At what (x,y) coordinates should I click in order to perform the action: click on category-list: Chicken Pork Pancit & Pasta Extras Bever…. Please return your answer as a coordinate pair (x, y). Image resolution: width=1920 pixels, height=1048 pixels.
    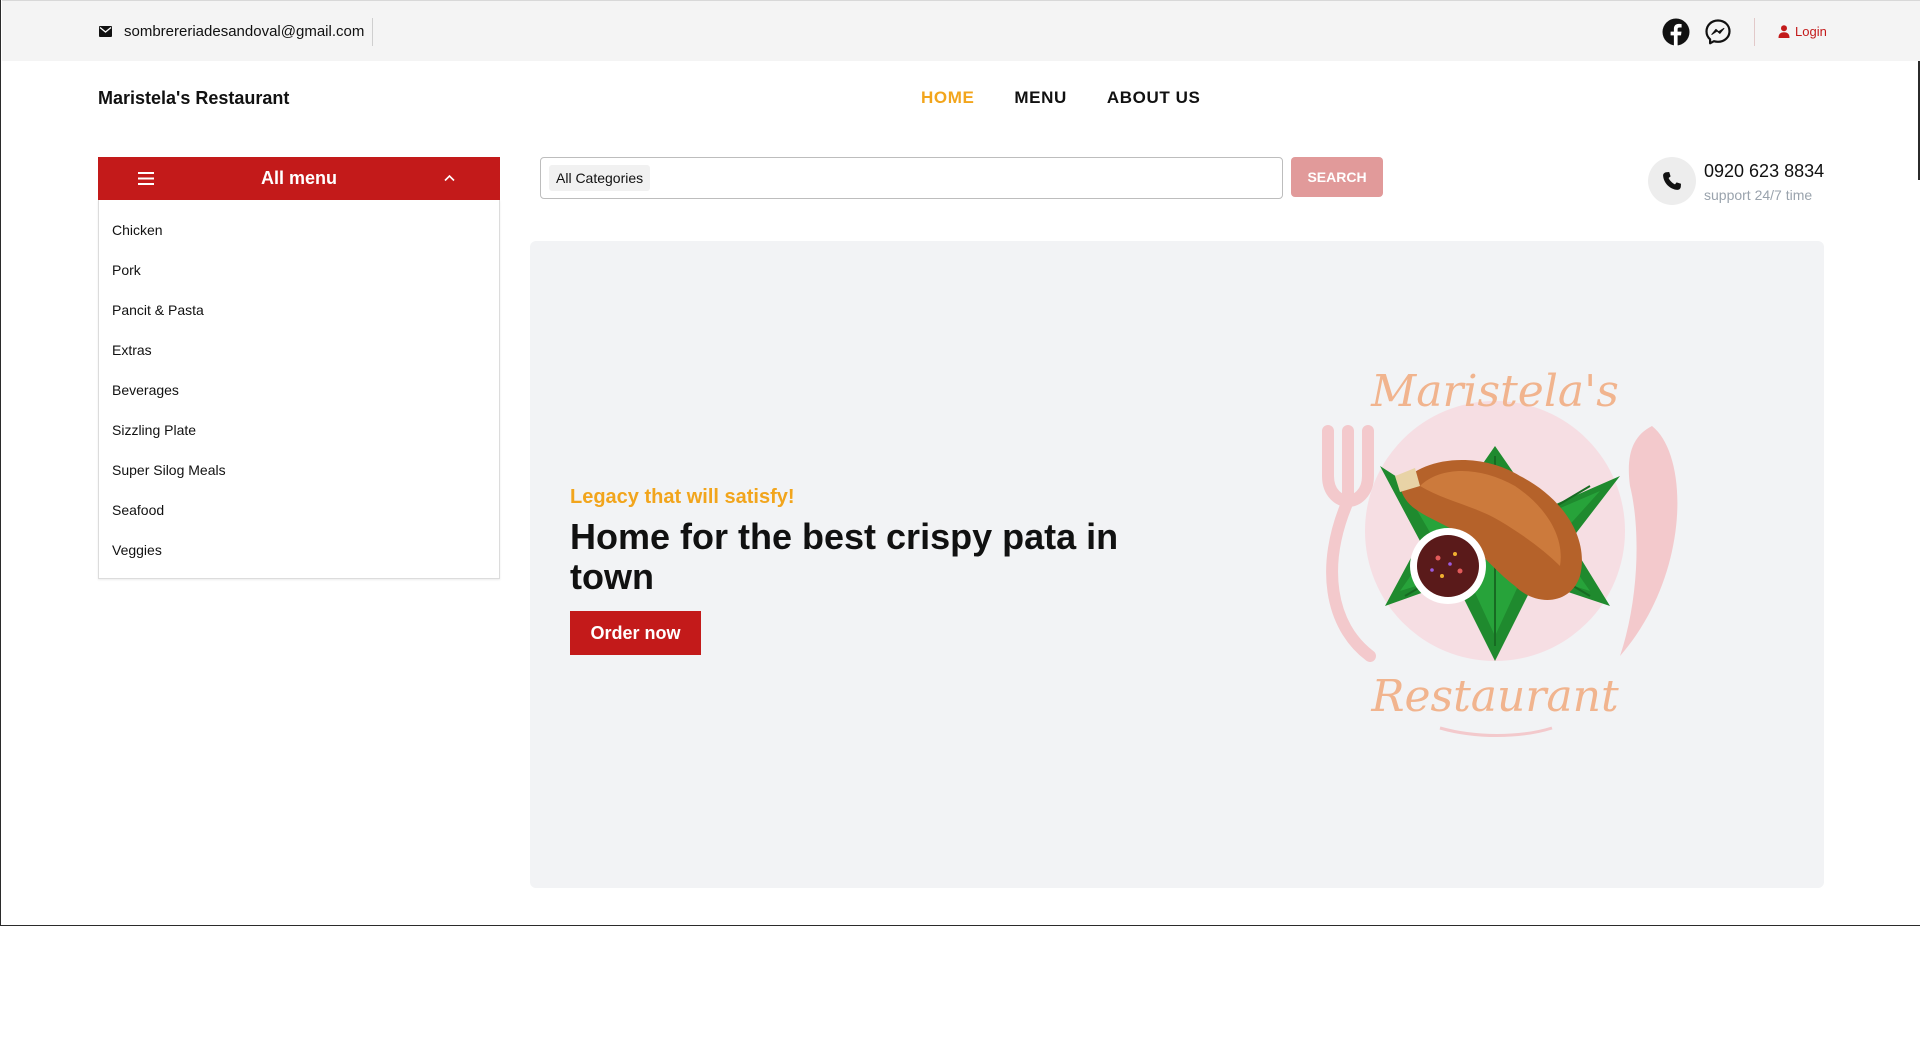
    Looking at the image, I should click on (299, 389).